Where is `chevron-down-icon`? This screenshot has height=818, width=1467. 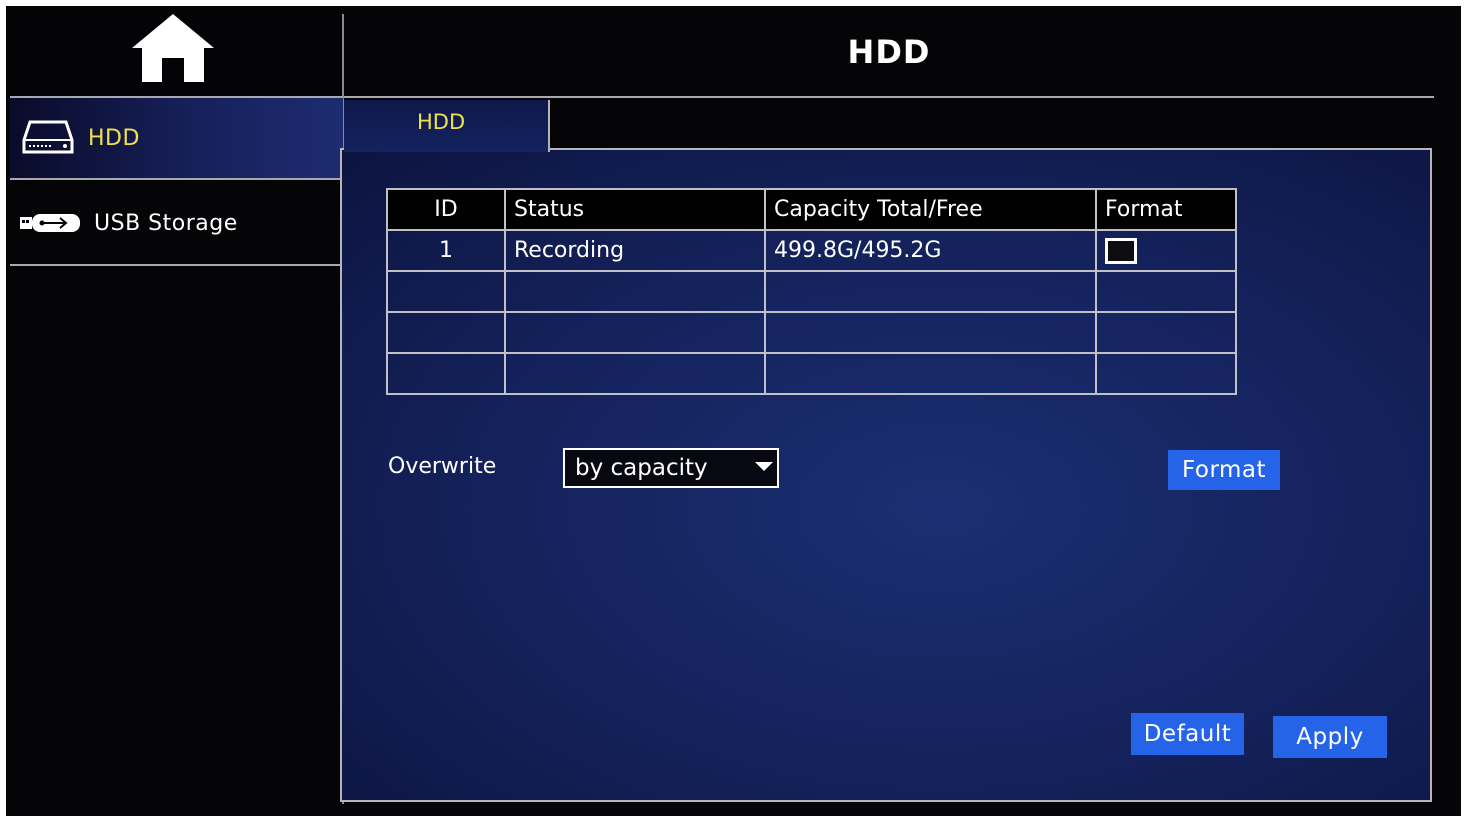 chevron-down-icon is located at coordinates (764, 466).